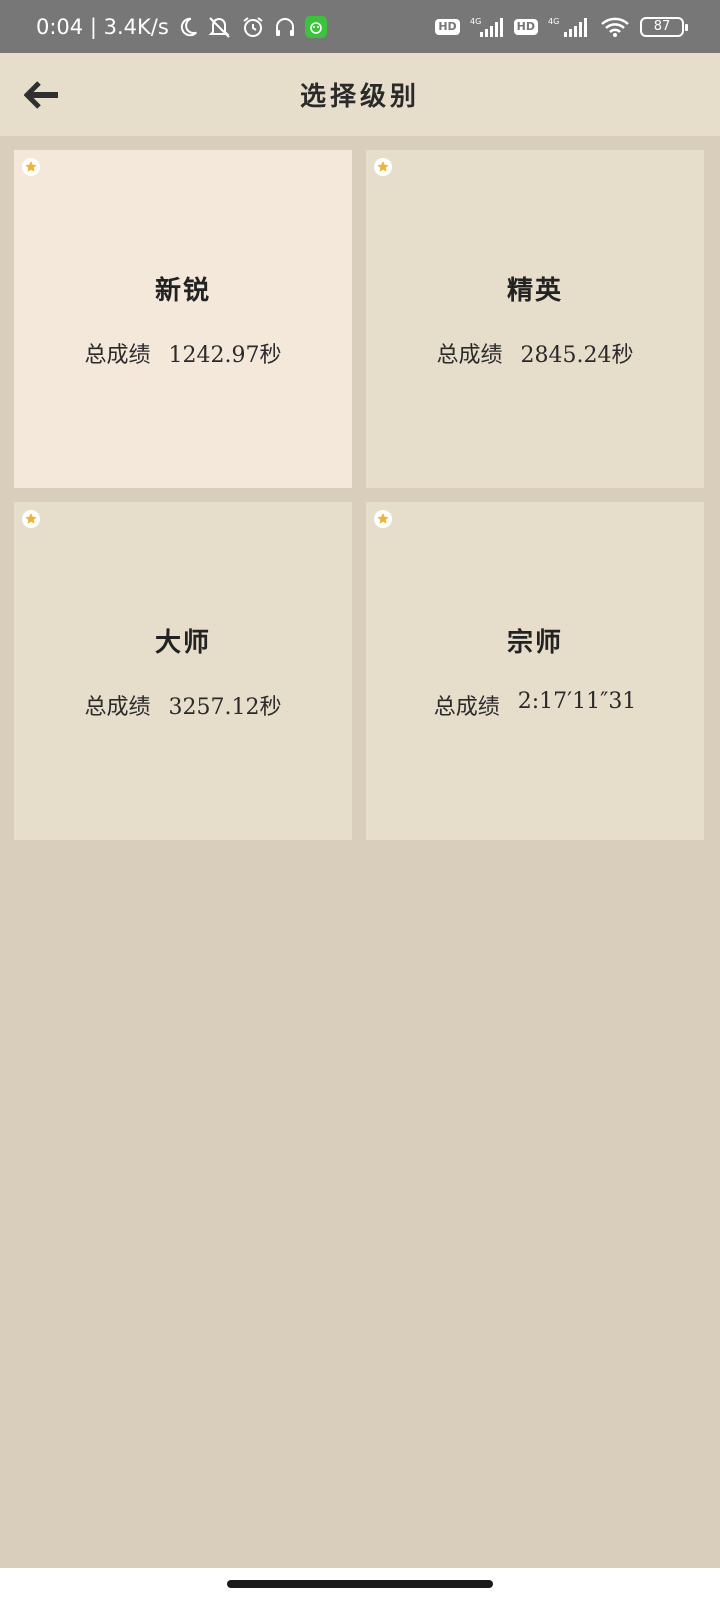 This screenshot has width=720, height=1600. What do you see at coordinates (359, 97) in the screenshot?
I see `page-title: 选择级别` at bounding box center [359, 97].